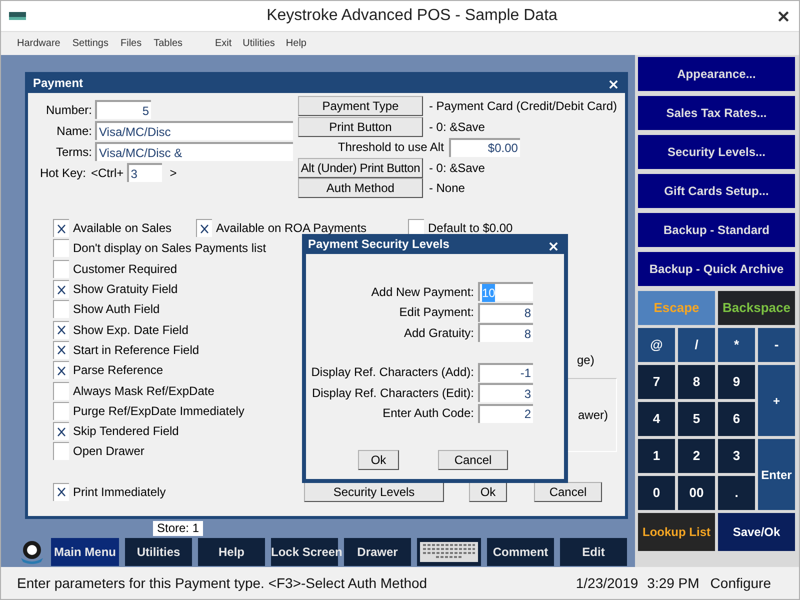  I want to click on input-field: Visa/MC/Disc, so click(194, 130).